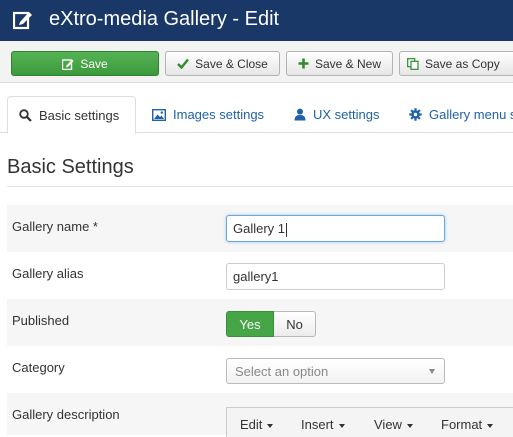 This screenshot has width=513, height=437. Describe the element at coordinates (295, 324) in the screenshot. I see `published-no-button: No` at that location.